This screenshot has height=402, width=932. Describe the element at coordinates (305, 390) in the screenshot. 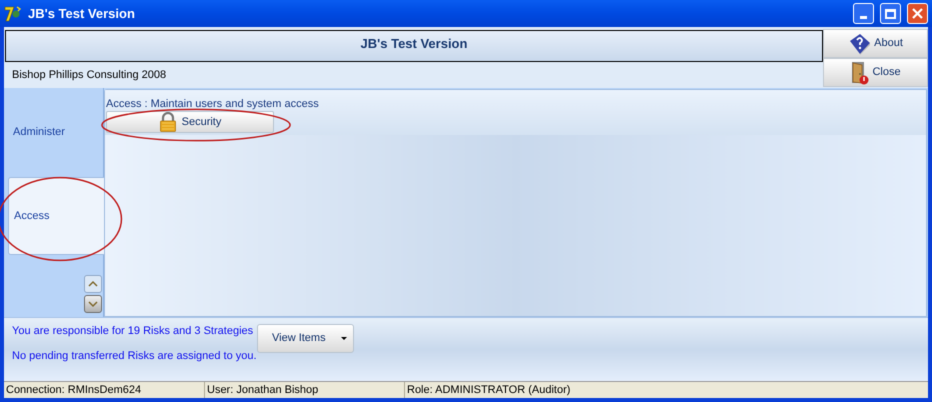

I see `status-bar-item: User: Jonathan Bishop` at that location.